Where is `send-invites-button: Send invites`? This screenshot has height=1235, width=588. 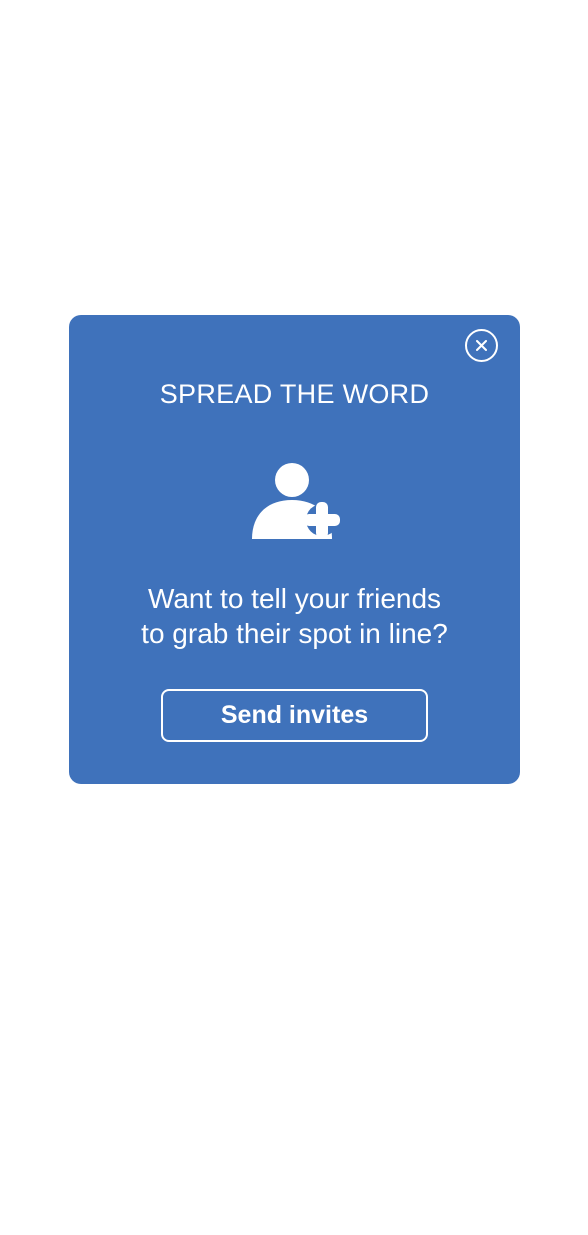
send-invites-button: Send invites is located at coordinates (294, 715).